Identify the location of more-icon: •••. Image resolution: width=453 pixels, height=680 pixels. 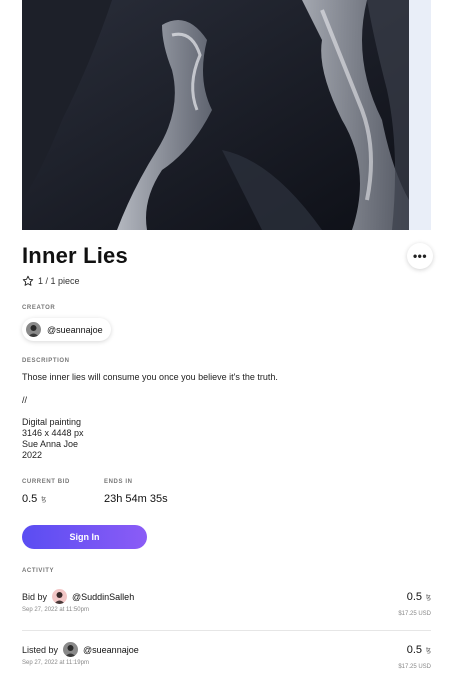
(420, 256).